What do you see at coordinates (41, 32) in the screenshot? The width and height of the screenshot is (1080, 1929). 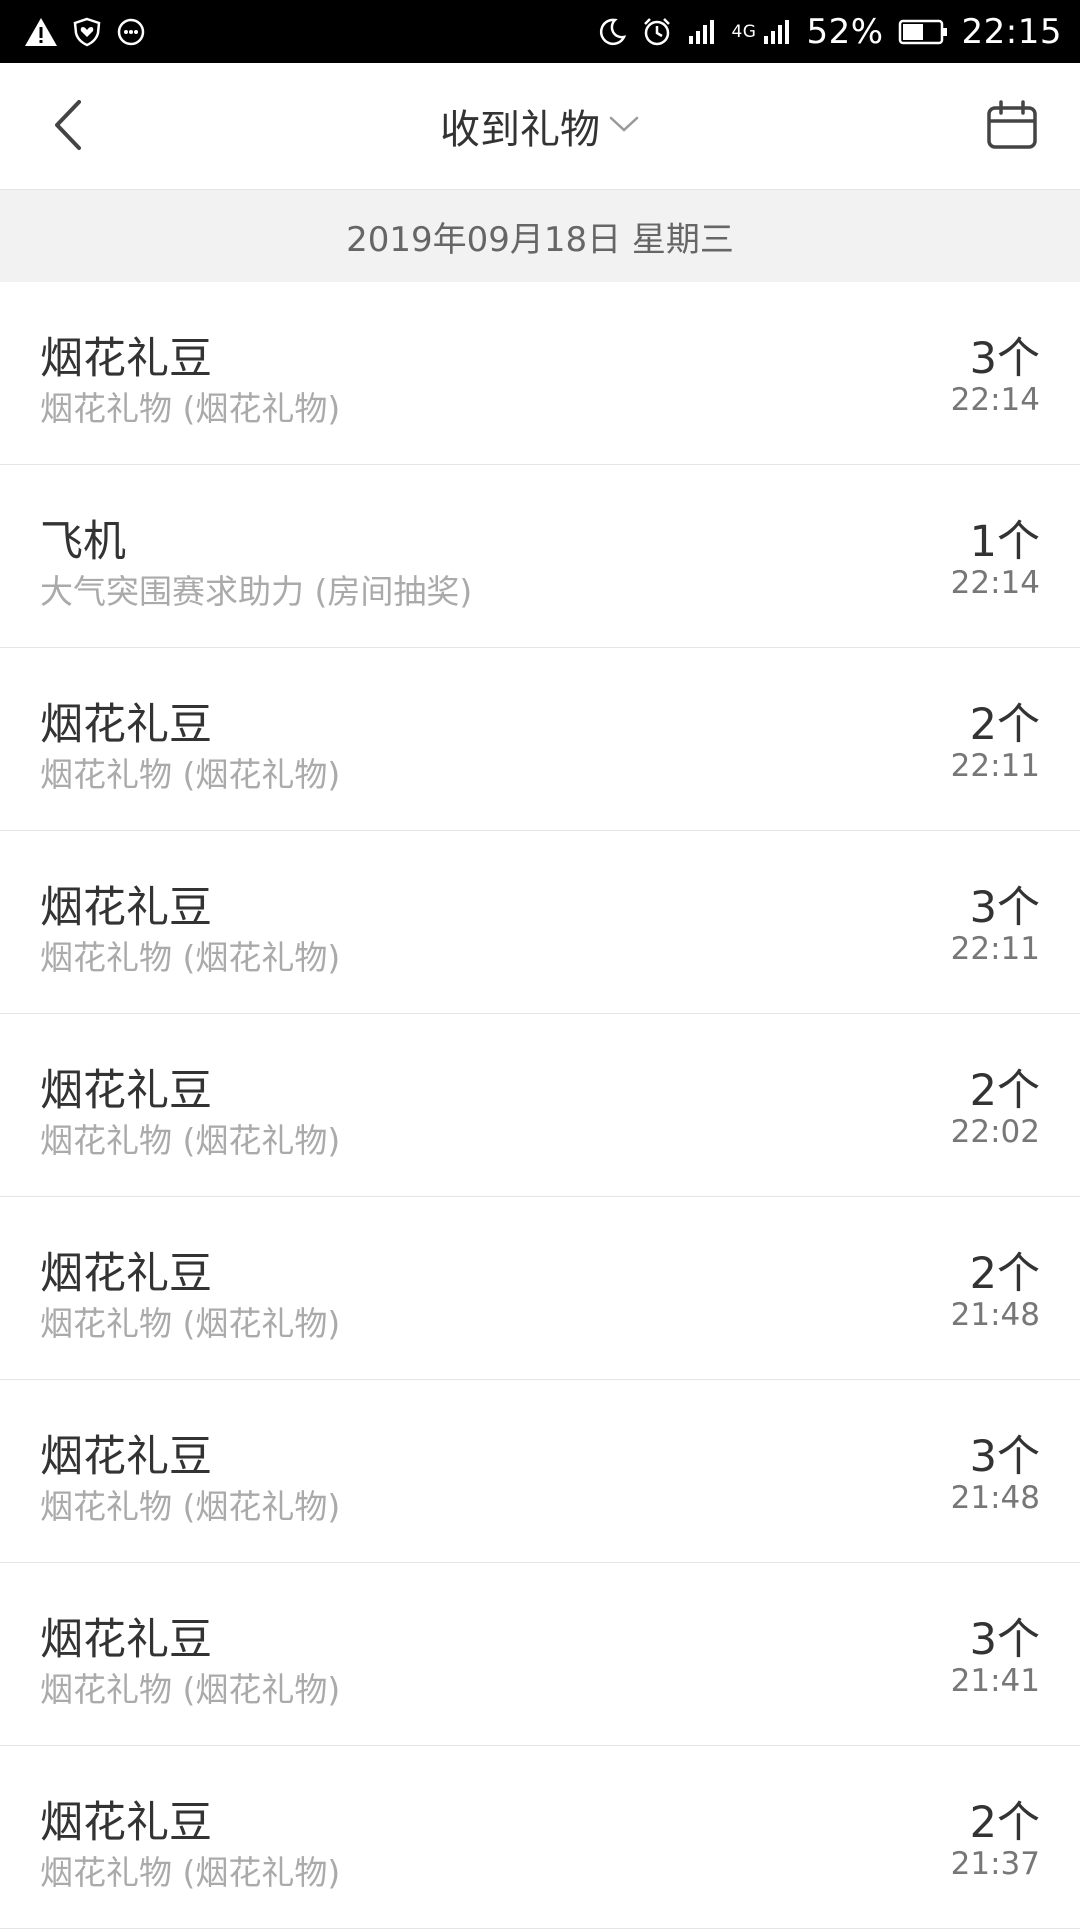 I see `warning-icon` at bounding box center [41, 32].